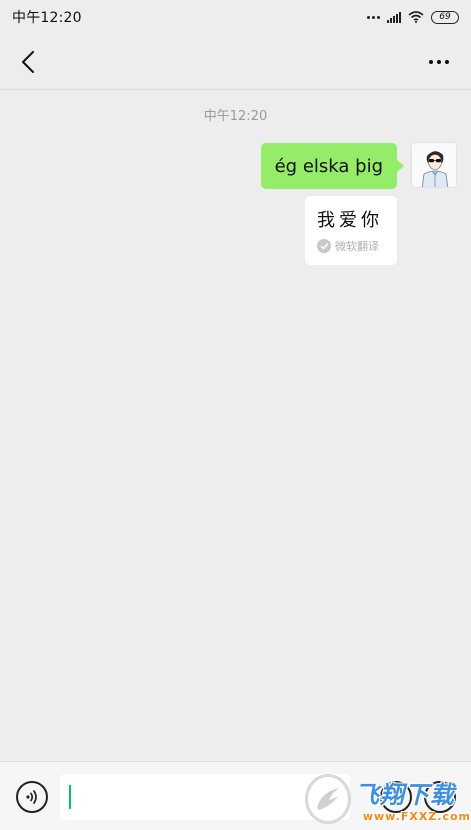  What do you see at coordinates (235, 17) in the screenshot?
I see `status-bar: 中午12:20 69` at bounding box center [235, 17].